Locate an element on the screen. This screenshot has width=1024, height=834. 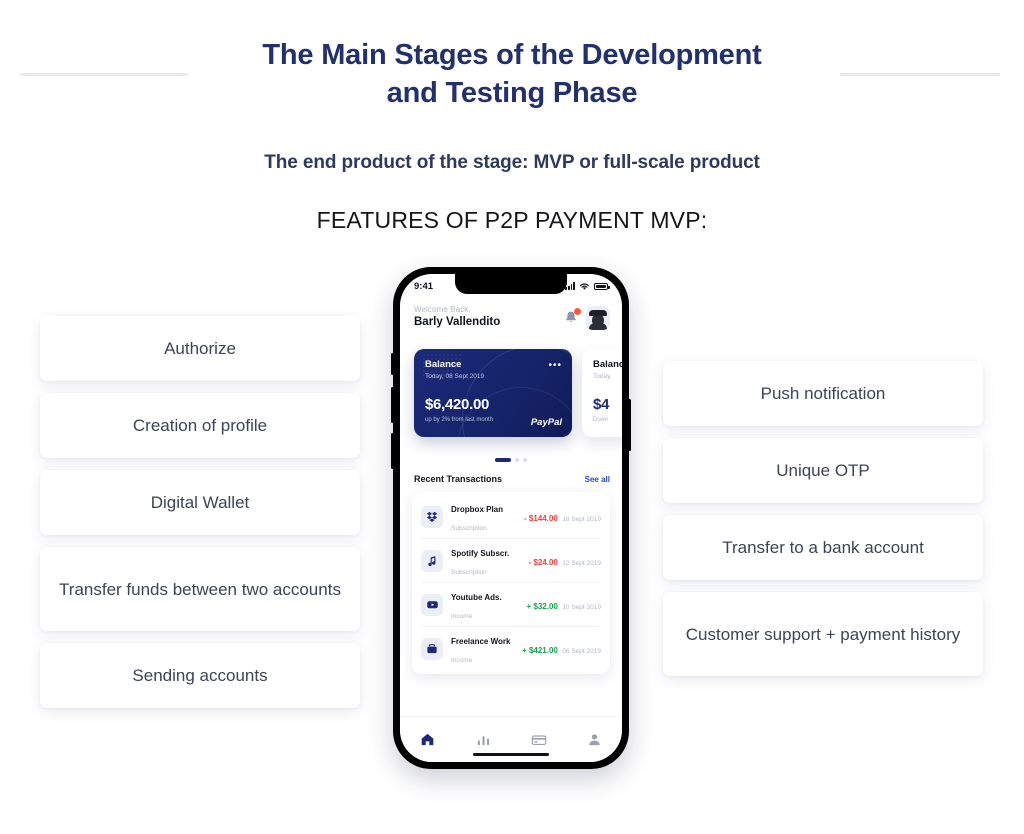
feature-card-transfer-funds: Transfer funds between two accounts is located at coordinates (200, 589).